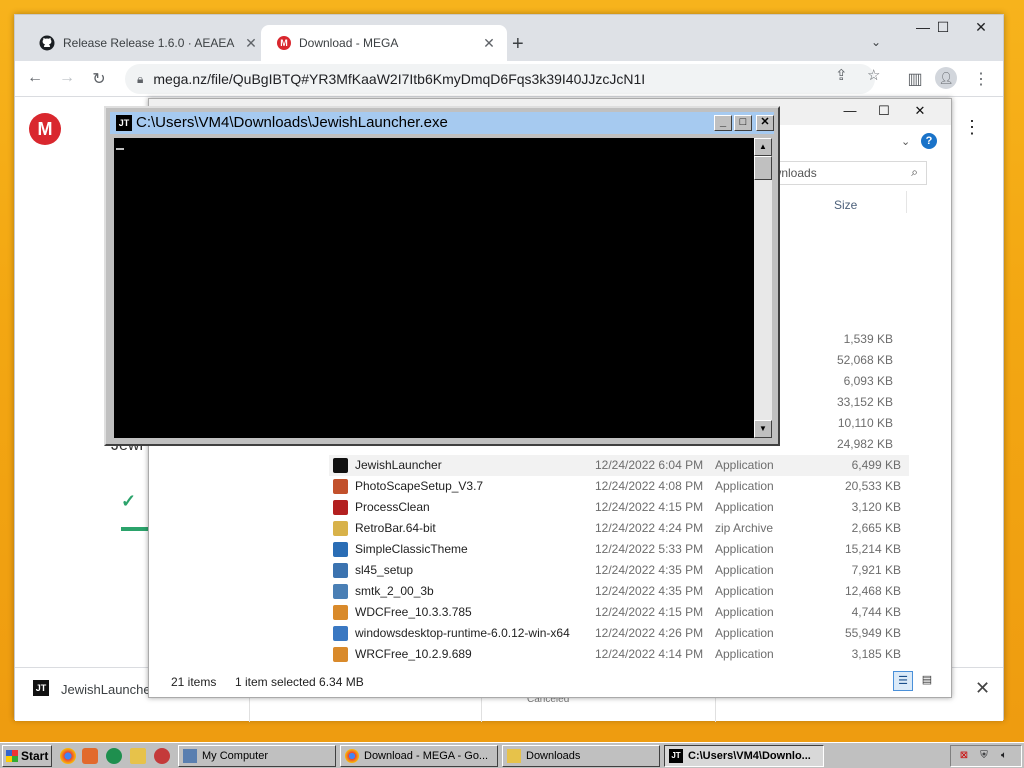  What do you see at coordinates (411, 549) in the screenshot?
I see `file-name: SimpleClassicTheme` at bounding box center [411, 549].